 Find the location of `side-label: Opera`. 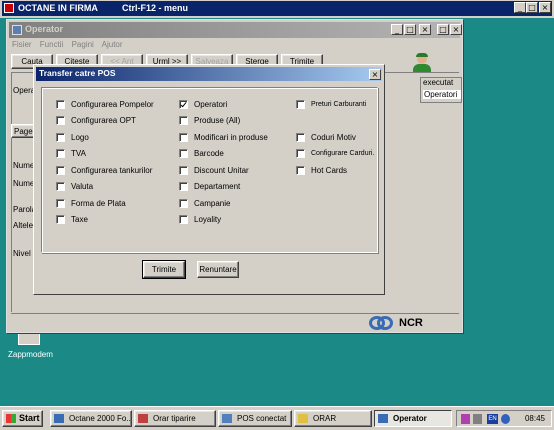

side-label: Opera is located at coordinates (24, 90).